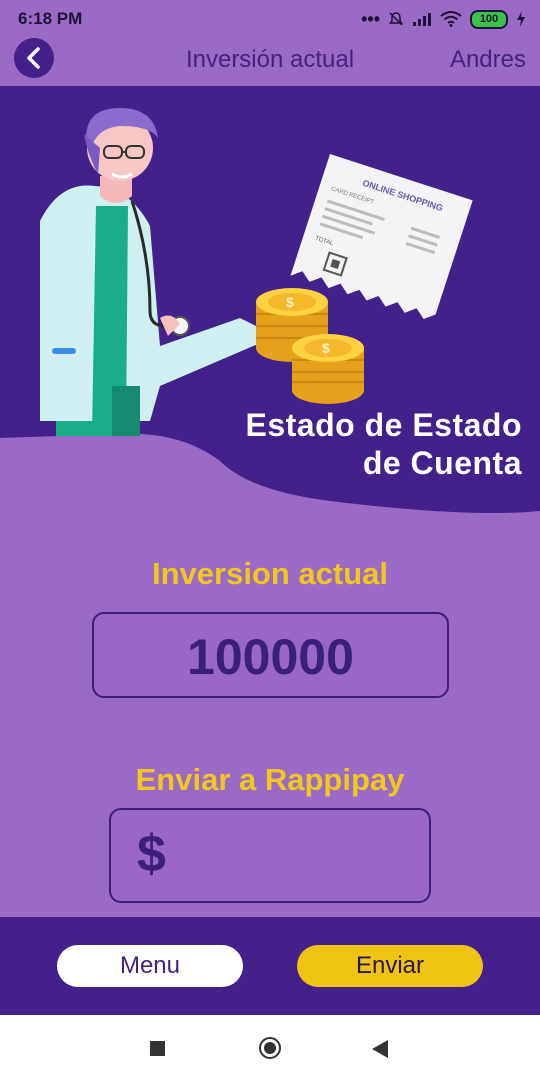  Describe the element at coordinates (150, 966) in the screenshot. I see `menu-button: Menu` at that location.